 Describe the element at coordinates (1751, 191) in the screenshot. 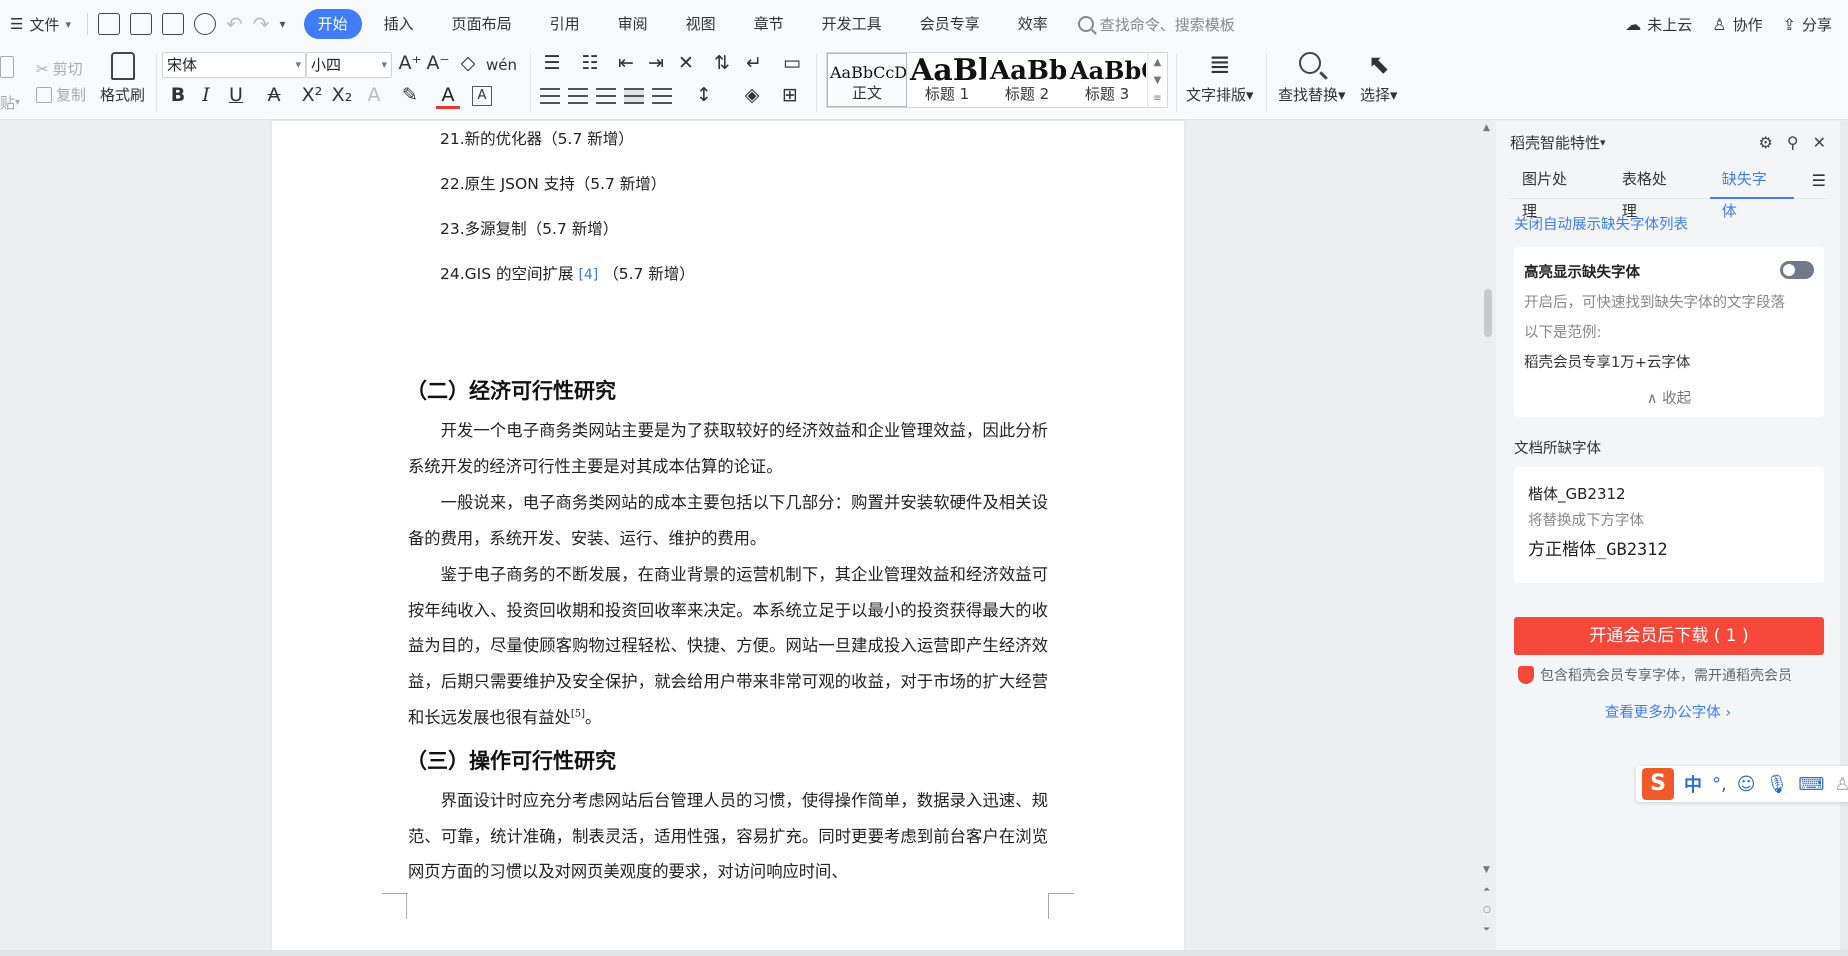

I see `tab-missing-fonts: 缺失字体` at that location.